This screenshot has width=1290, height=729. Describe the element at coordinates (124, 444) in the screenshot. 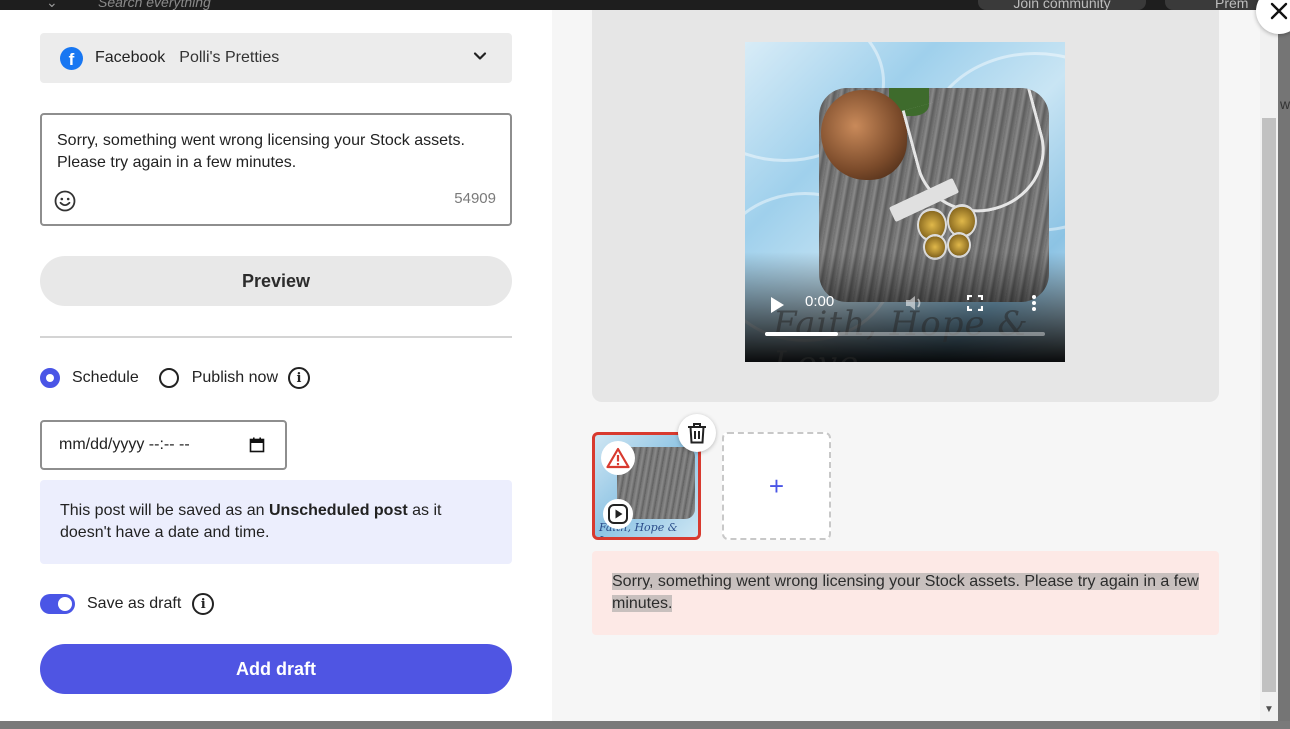

I see `datetime-placeholder: mm/dd/yyyy --:-- --` at that location.